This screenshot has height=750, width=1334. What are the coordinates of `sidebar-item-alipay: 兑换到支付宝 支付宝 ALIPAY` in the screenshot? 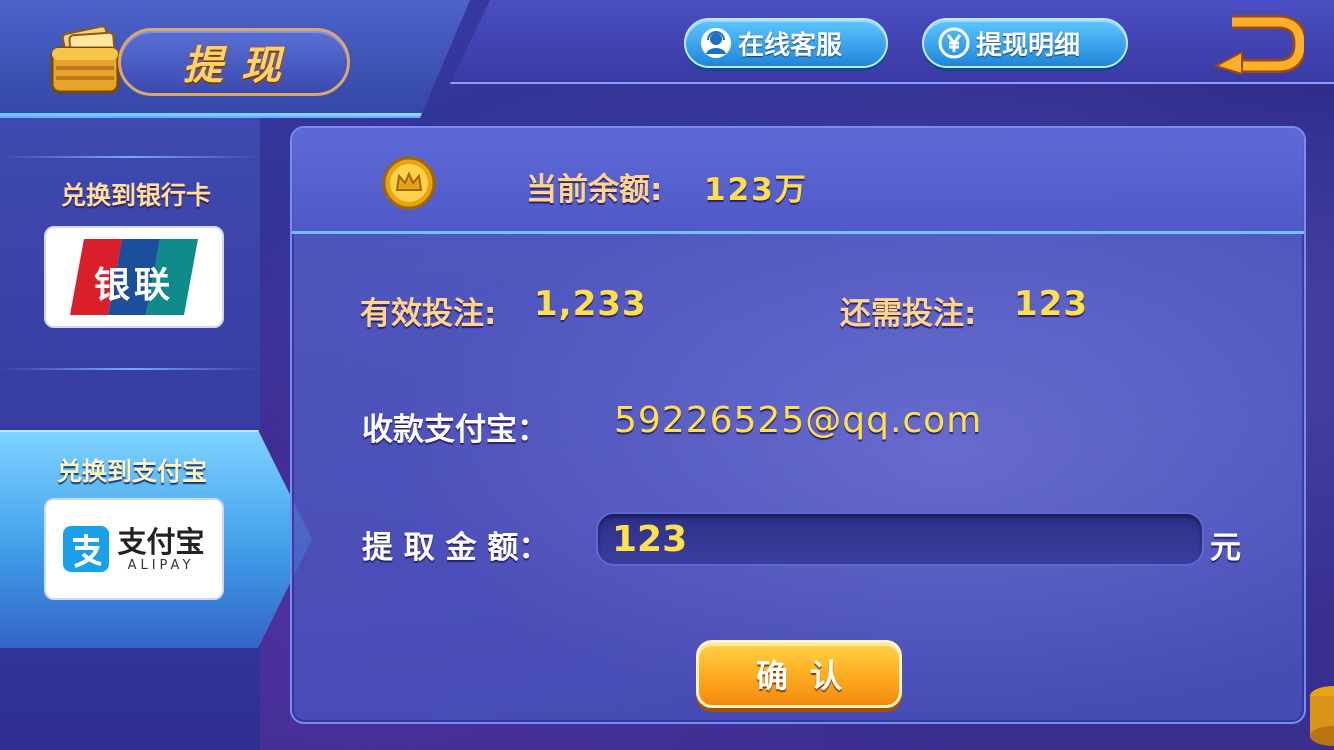 It's located at (130, 539).